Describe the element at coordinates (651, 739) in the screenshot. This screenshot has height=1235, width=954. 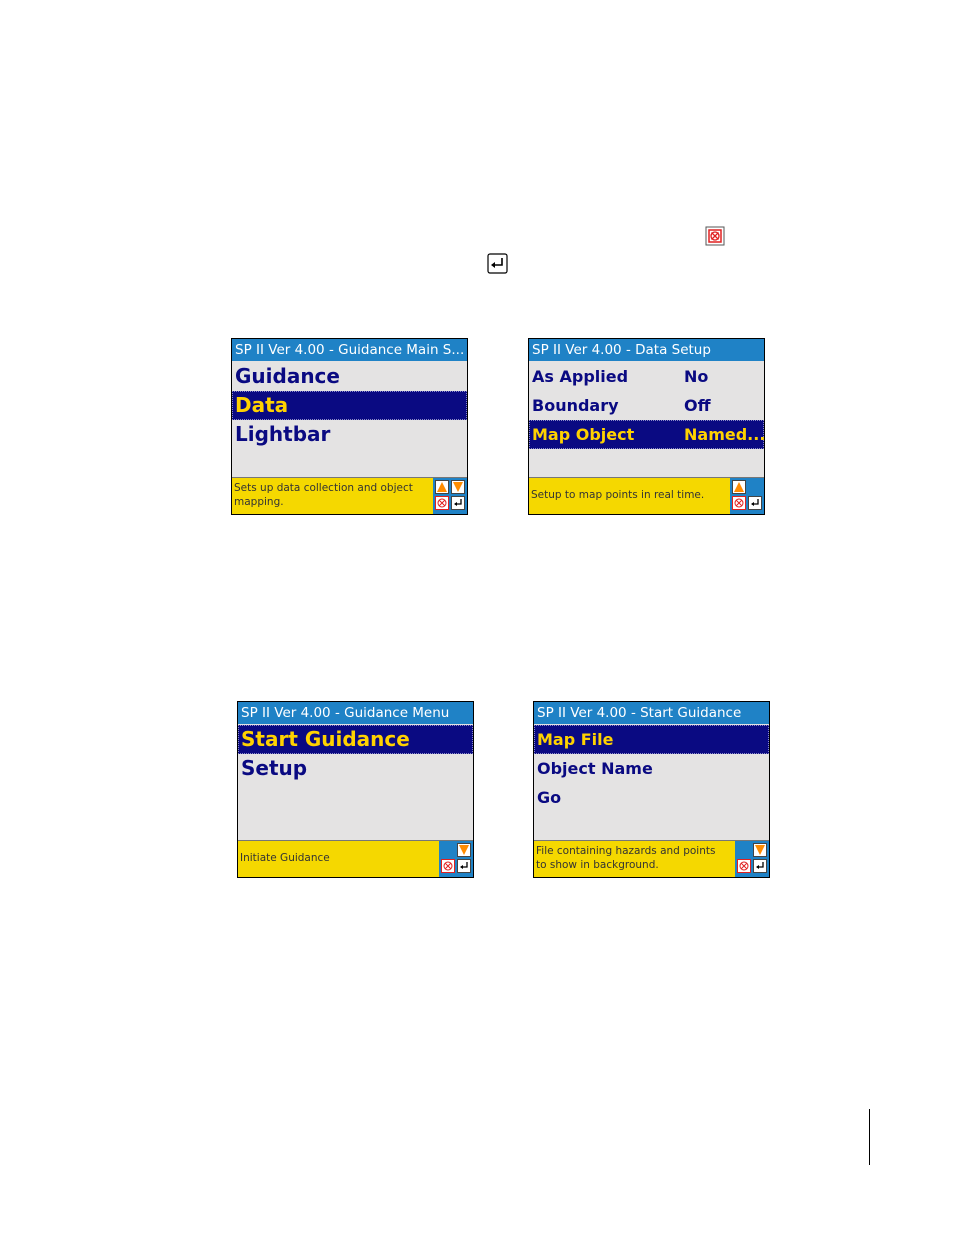
I see `menu-item-map-file: Map File` at that location.